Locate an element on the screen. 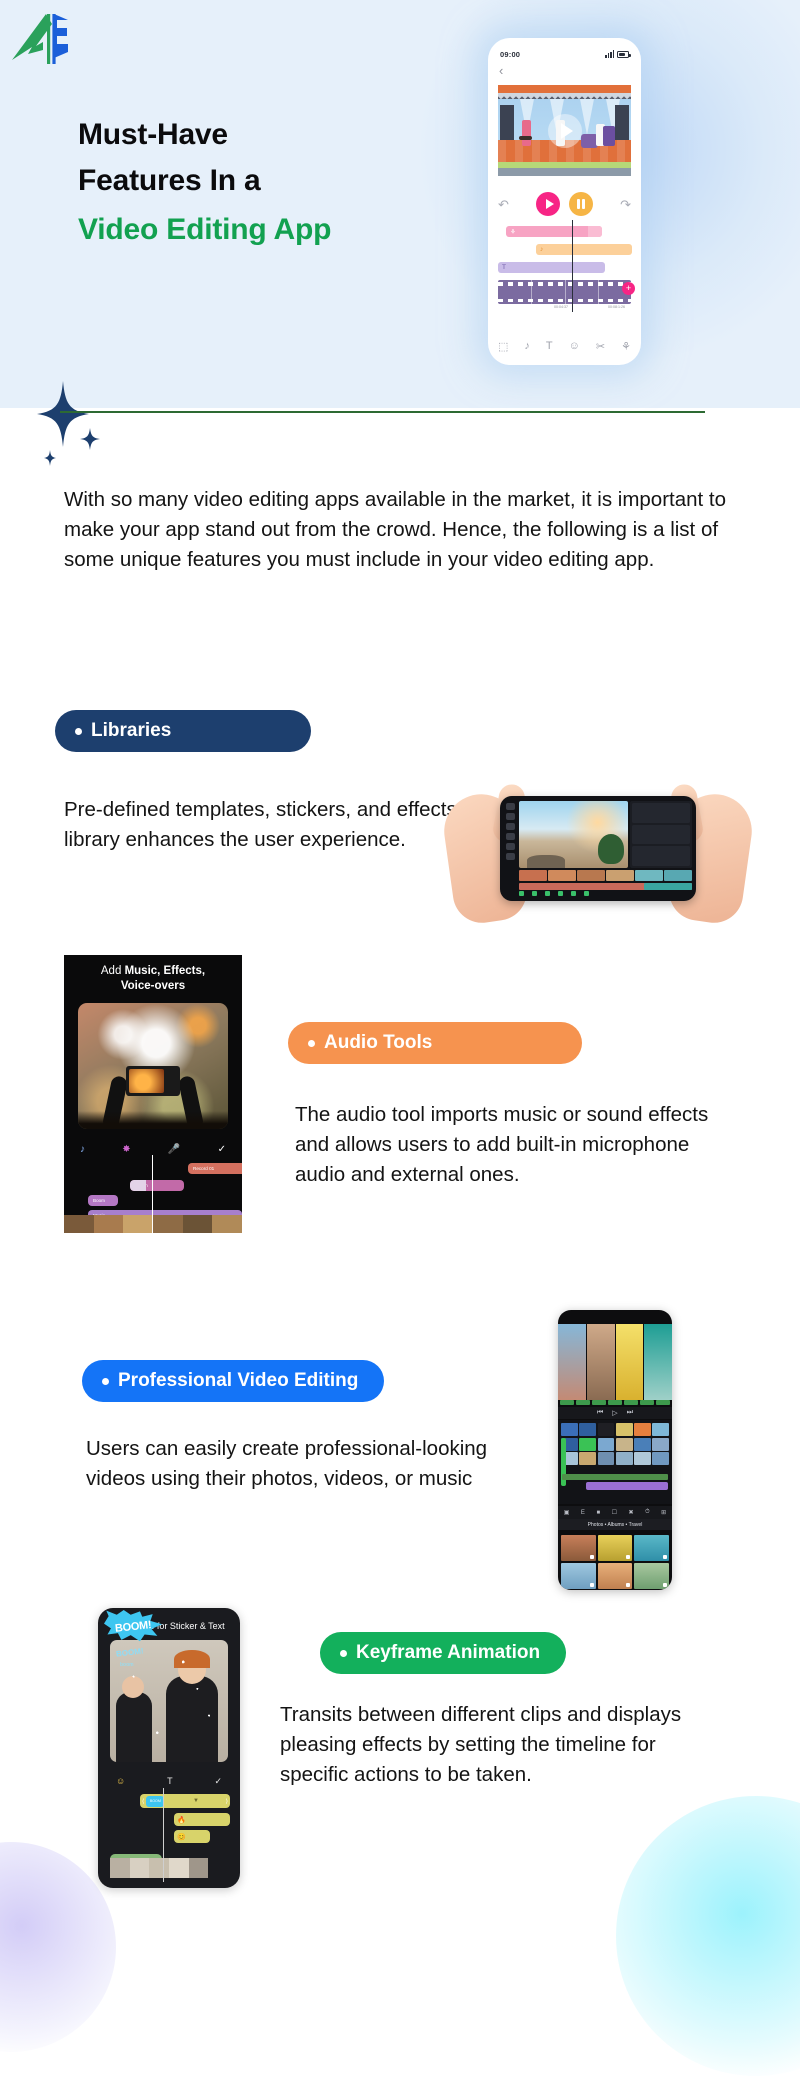 The image size is (800, 2076). sticker-icon: ⚘ is located at coordinates (513, 232).